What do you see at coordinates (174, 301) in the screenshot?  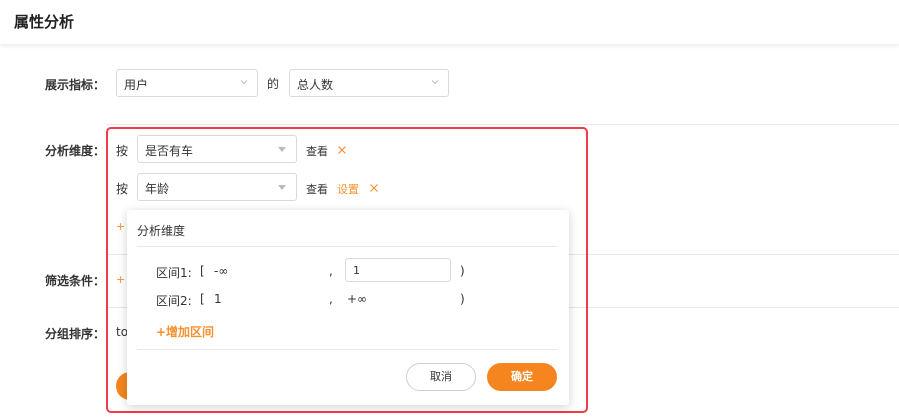 I see `interval-label: 区间2:` at bounding box center [174, 301].